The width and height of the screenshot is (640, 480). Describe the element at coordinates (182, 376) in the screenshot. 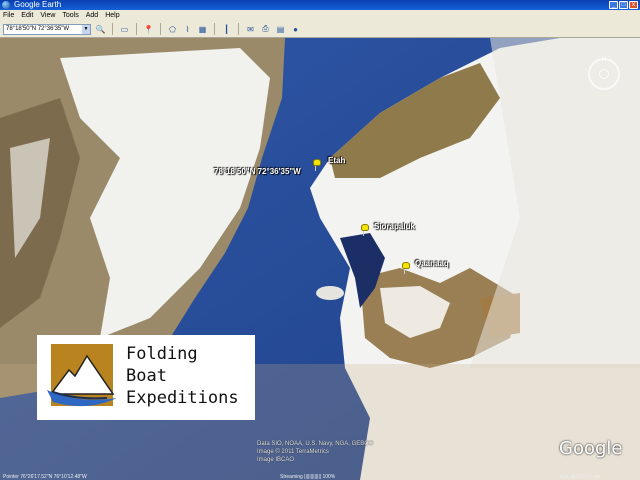

I see `logo-text: Folding Boat Expeditions` at that location.